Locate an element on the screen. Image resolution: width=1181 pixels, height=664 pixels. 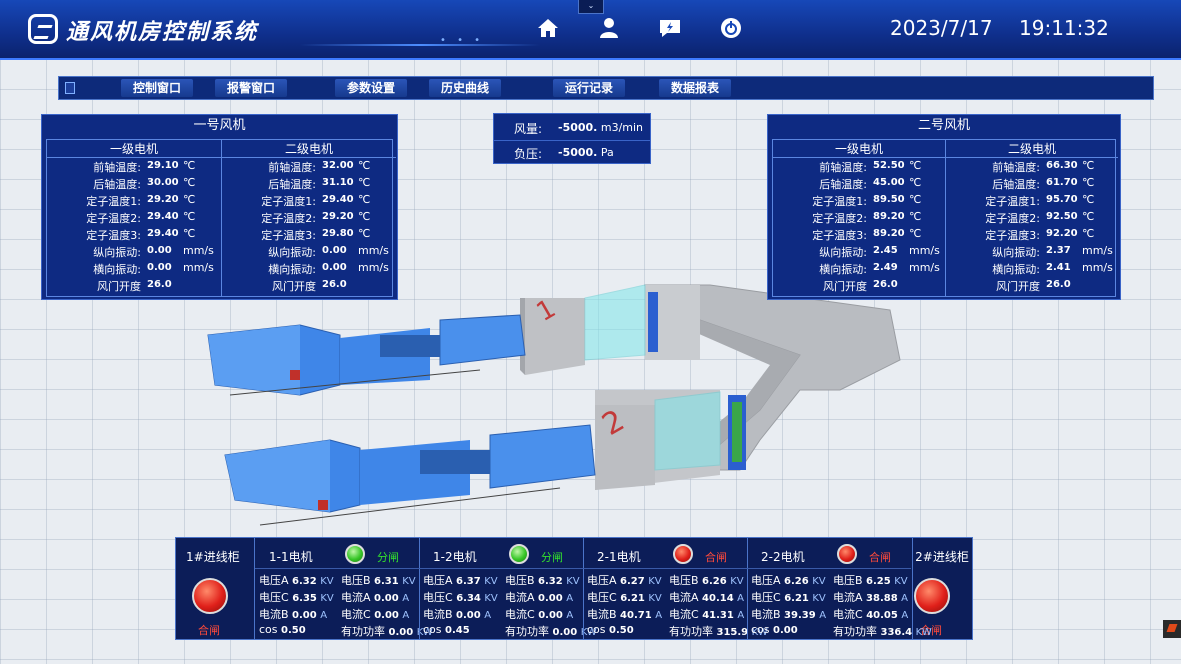
menu-control-window: 控制窗口 is located at coordinates (157, 88).